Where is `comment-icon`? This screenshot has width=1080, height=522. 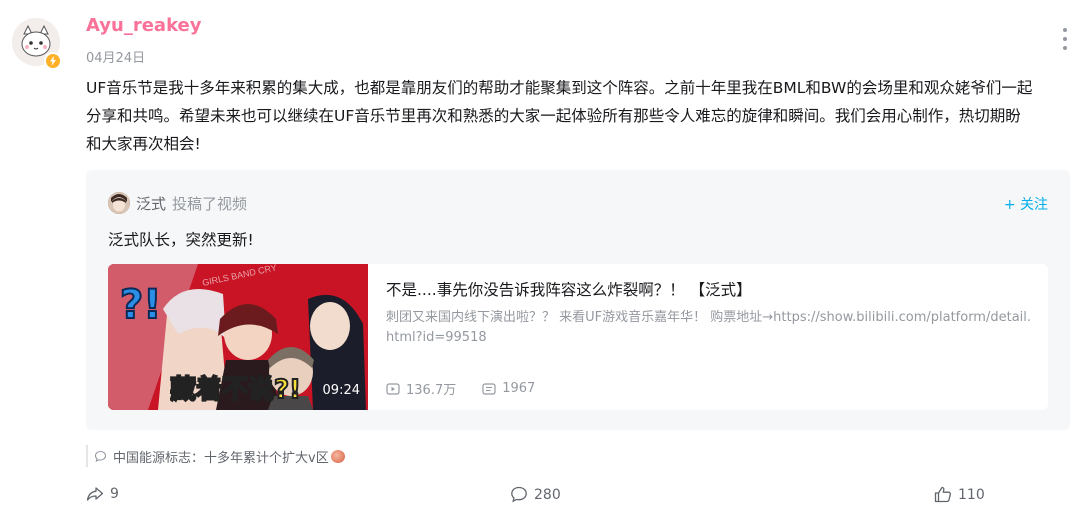
comment-icon is located at coordinates (519, 494).